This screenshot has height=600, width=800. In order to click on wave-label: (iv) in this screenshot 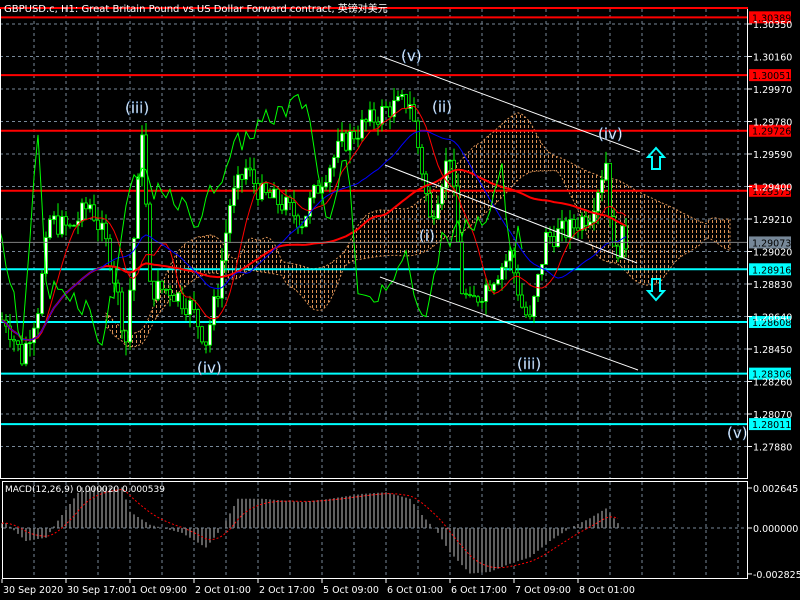, I will do `click(610, 134)`.